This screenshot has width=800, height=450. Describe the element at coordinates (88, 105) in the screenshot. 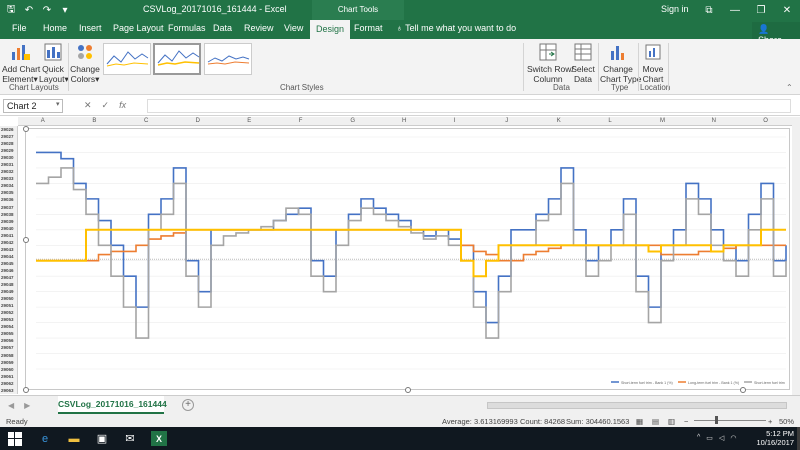

I see `cancel-icon: ✕` at that location.